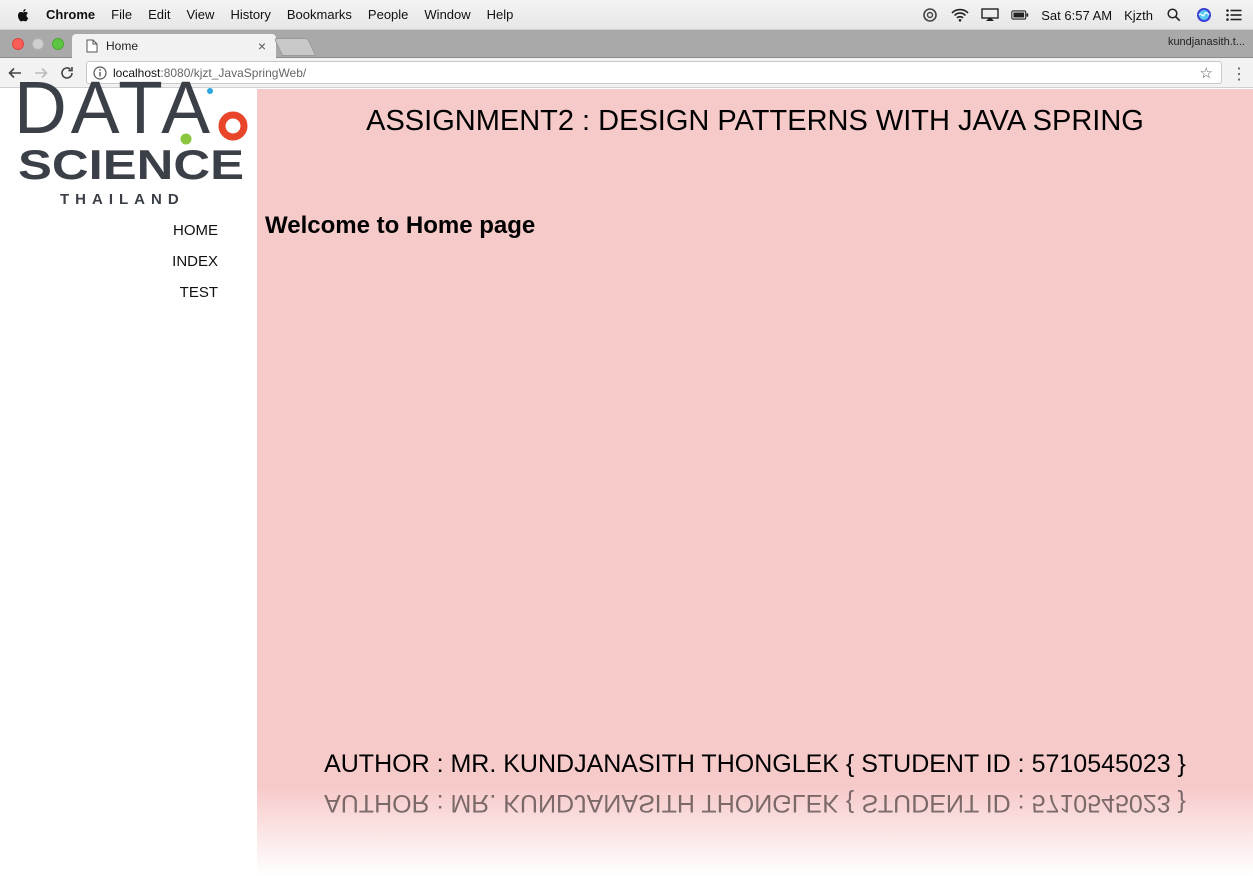 This screenshot has width=1253, height=876. I want to click on window-controls, so click(42, 44).